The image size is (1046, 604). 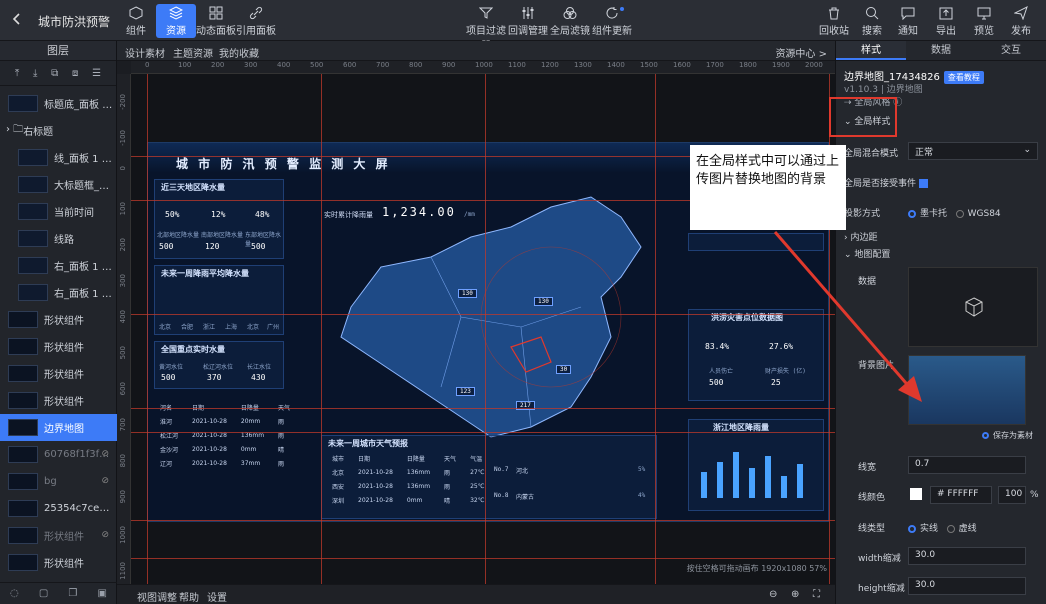 I want to click on china-boundary-map, so click(x=489, y=324).